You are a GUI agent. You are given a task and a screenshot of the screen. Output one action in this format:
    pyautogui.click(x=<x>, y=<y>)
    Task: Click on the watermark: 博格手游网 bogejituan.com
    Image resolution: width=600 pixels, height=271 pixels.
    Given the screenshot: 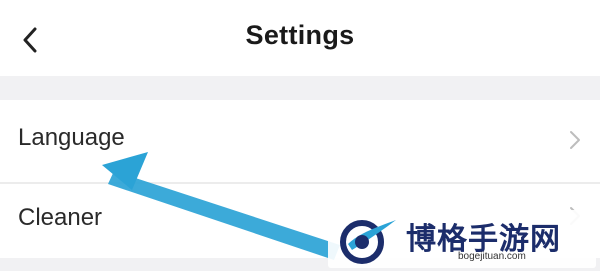 What is the action you would take?
    pyautogui.click(x=462, y=239)
    